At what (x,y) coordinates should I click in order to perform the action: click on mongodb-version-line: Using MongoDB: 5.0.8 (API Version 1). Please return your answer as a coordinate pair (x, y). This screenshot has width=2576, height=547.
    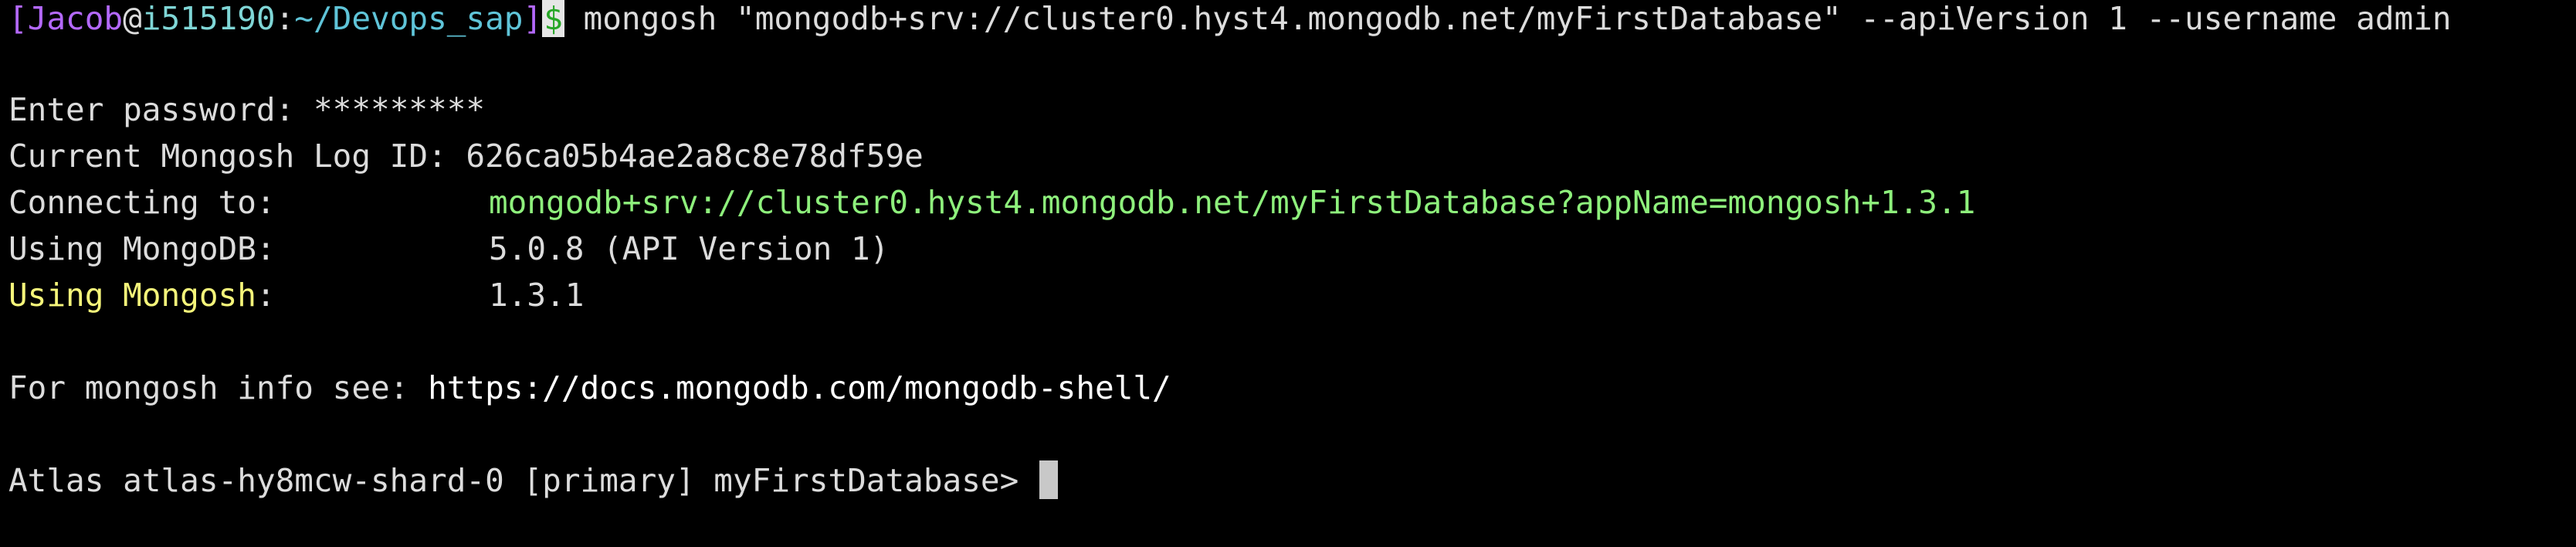
    Looking at the image, I should click on (448, 249).